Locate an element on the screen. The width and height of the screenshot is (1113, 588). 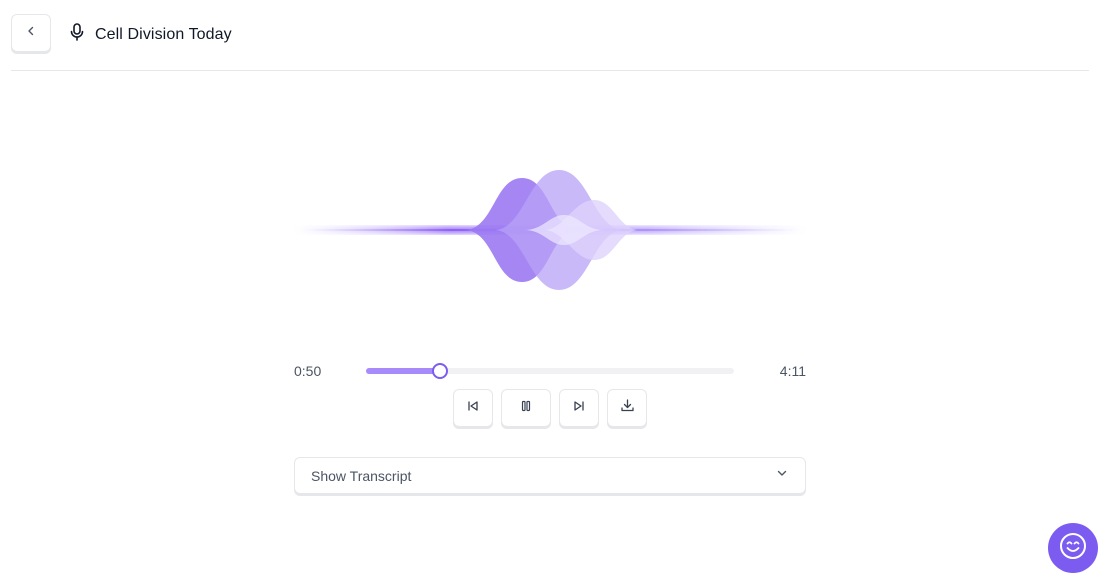
microphone-icon is located at coordinates (77, 34).